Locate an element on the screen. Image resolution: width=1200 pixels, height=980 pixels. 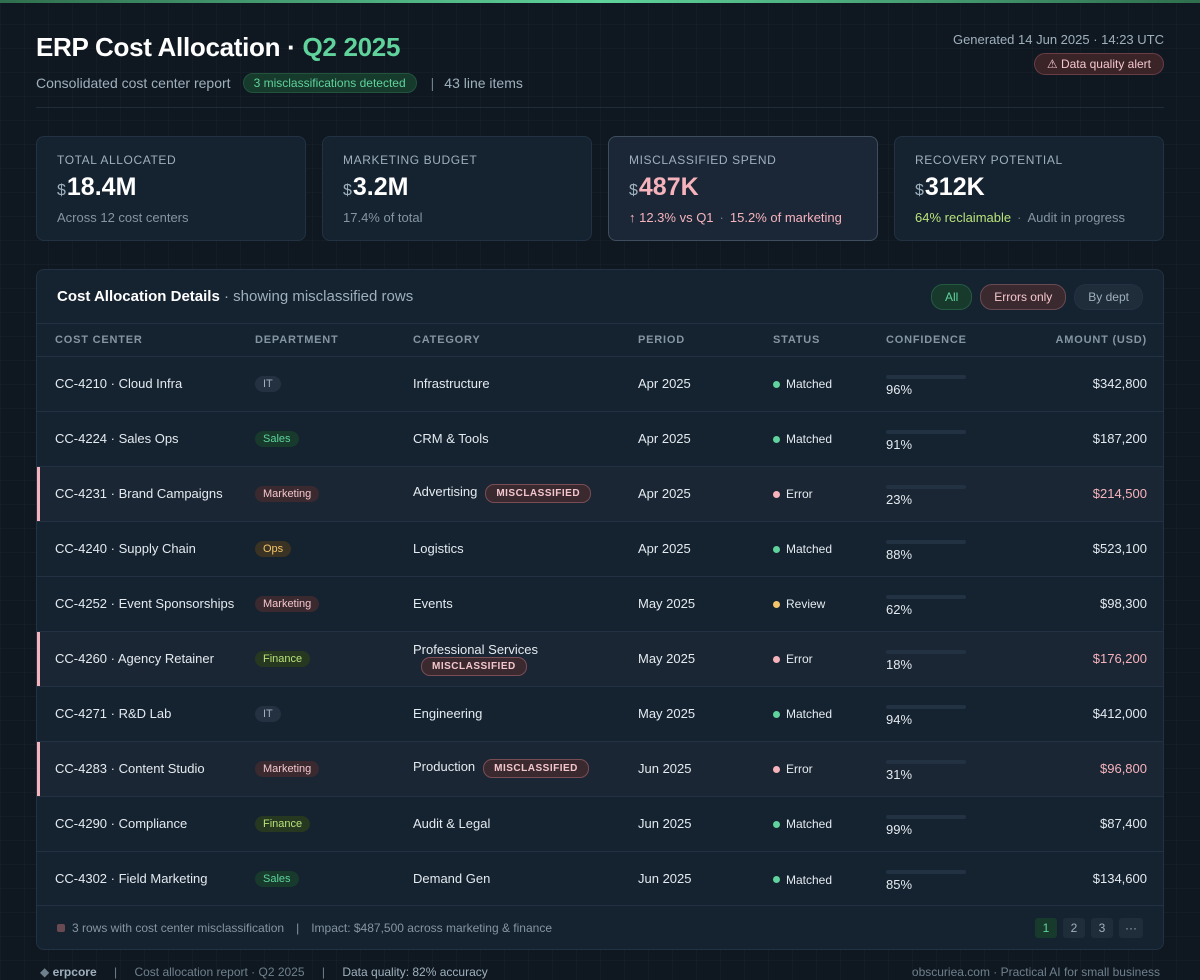
category-label: Engineering is located at coordinates (448, 713).